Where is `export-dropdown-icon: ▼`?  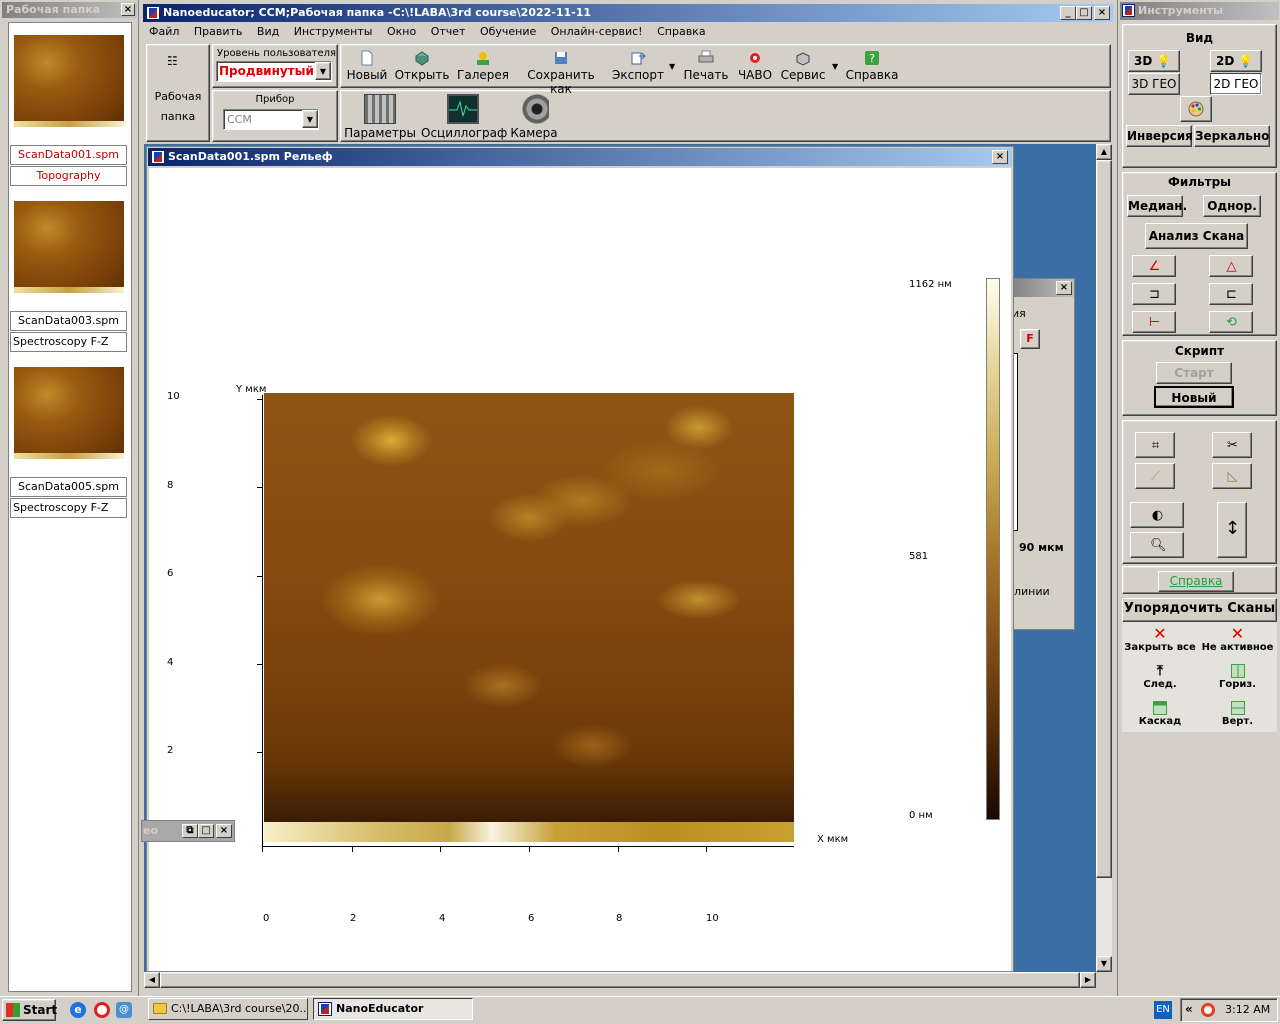 export-dropdown-icon: ▼ is located at coordinates (672, 66).